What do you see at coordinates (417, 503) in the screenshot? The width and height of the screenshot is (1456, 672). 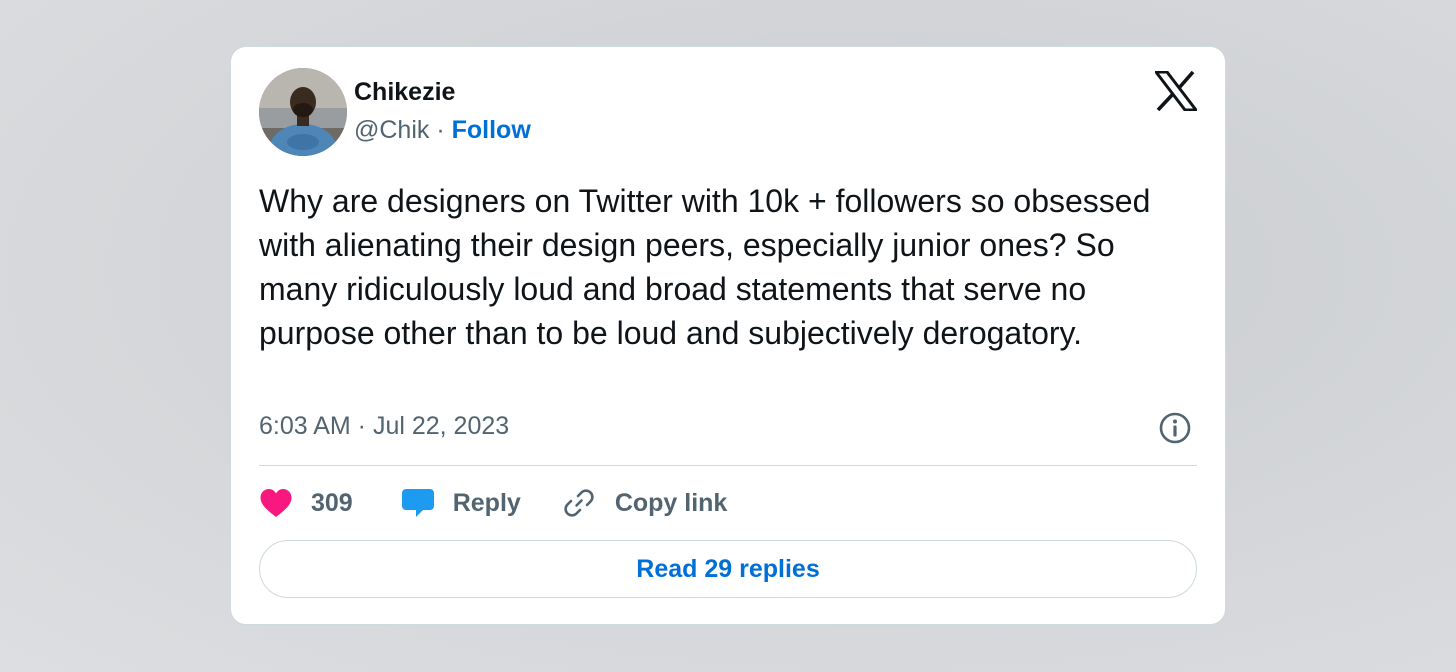 I see `speech-bubble-icon` at bounding box center [417, 503].